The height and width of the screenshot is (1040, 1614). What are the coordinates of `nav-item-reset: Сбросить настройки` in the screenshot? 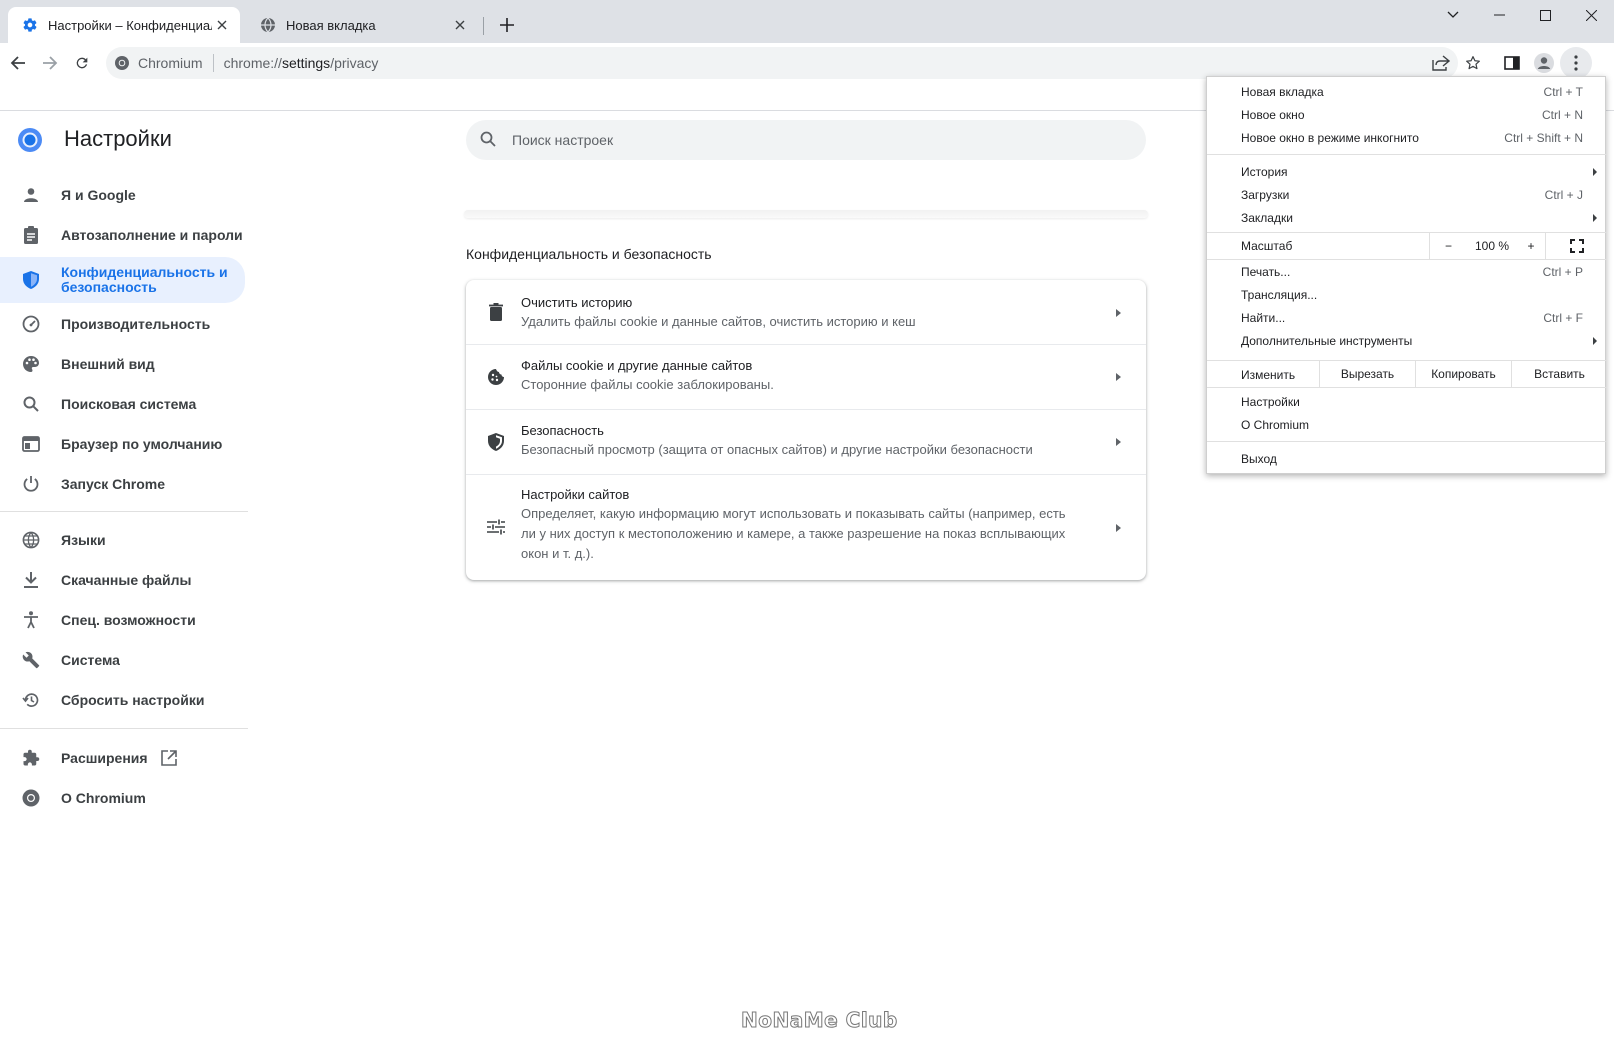 It's located at (122, 700).